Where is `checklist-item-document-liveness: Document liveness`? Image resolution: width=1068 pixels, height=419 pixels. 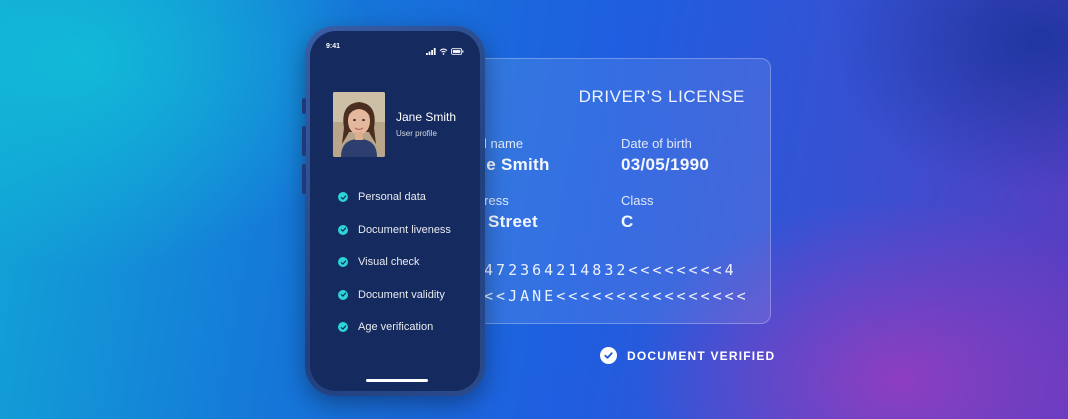 checklist-item-document-liveness: Document liveness is located at coordinates (394, 230).